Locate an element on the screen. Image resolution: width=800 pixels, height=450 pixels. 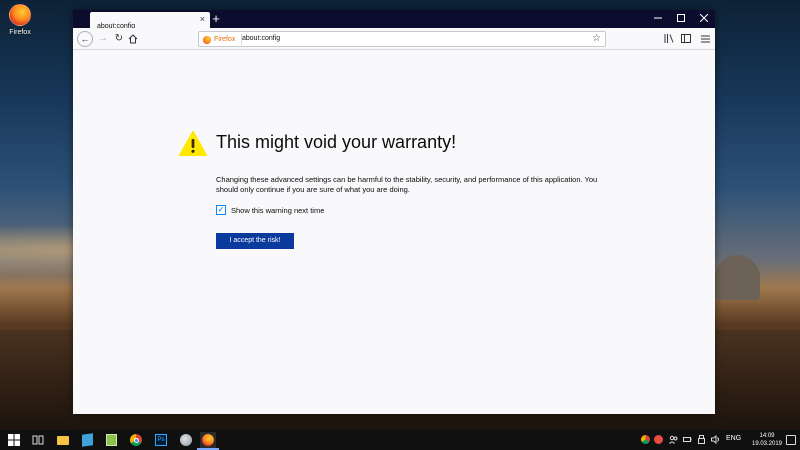
notes-app-icon is located at coordinates (87, 440).